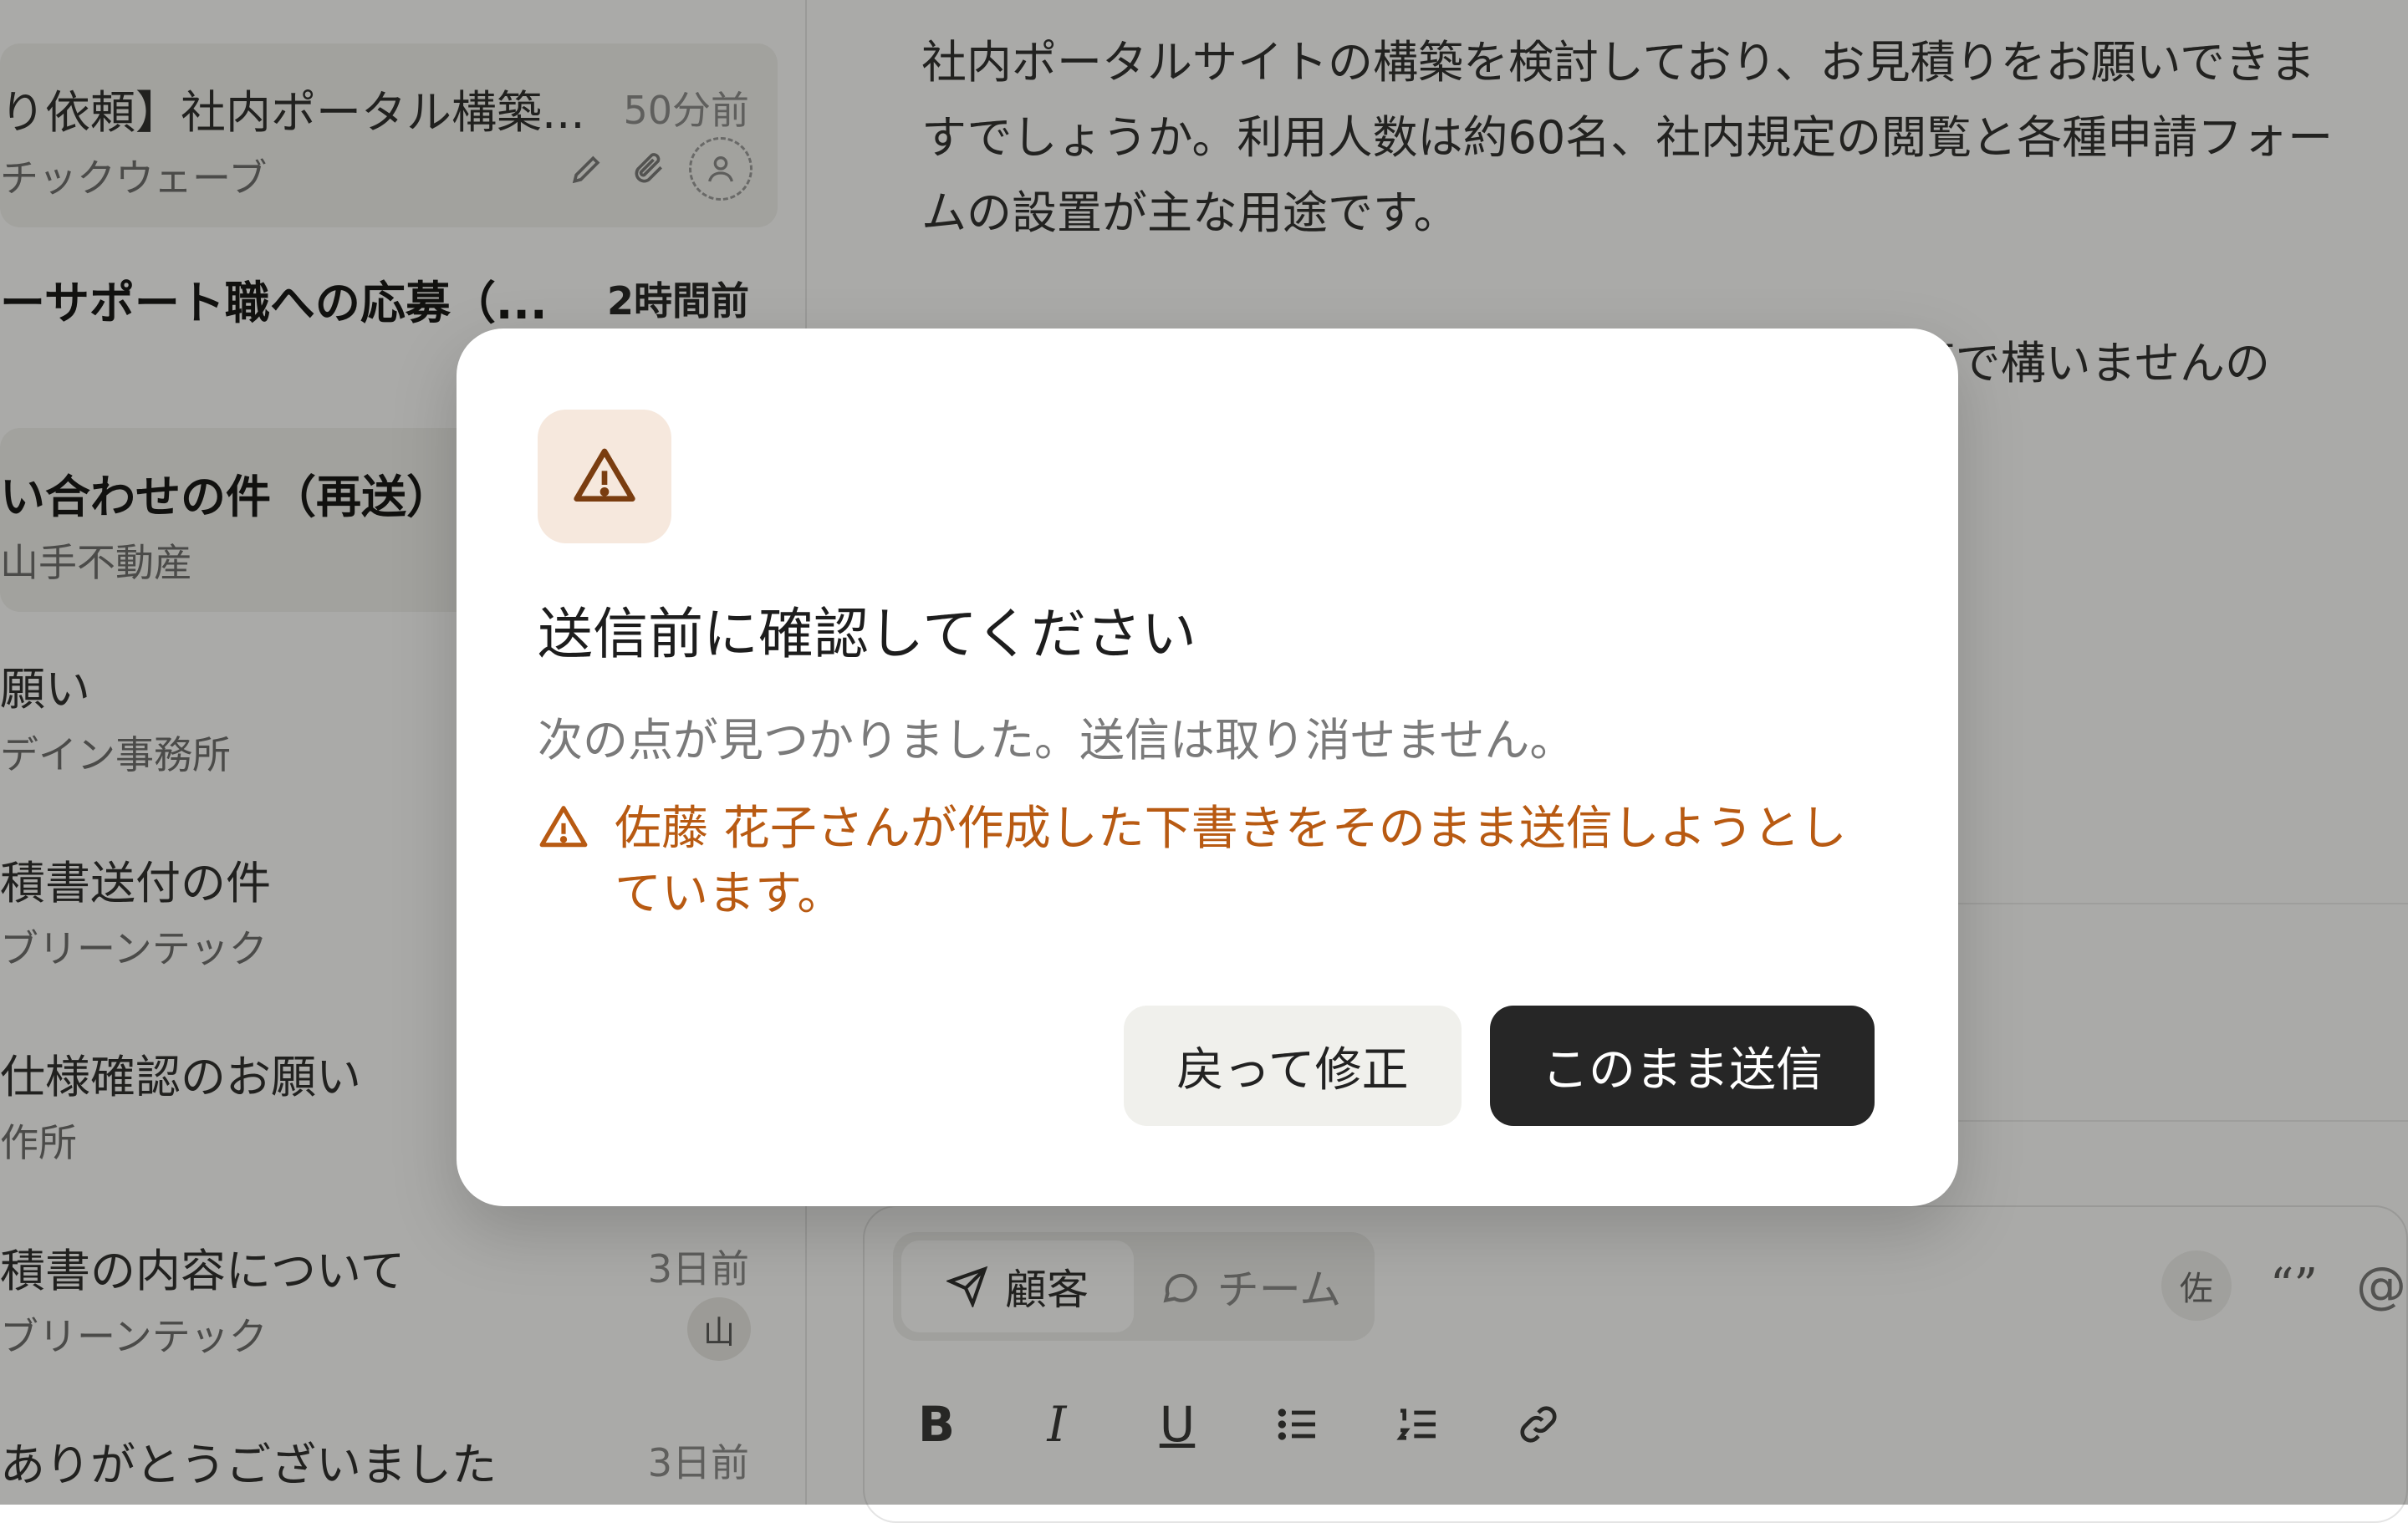 This screenshot has height=1523, width=2408. I want to click on warning-triangle-icon, so click(604, 475).